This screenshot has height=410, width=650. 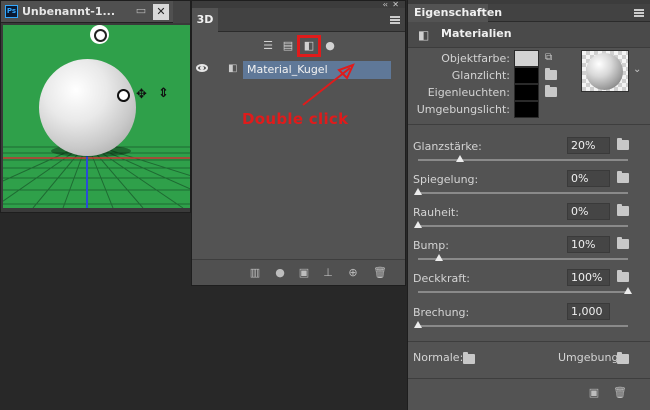 What do you see at coordinates (441, 312) in the screenshot?
I see `slider-label: Brechung:` at bounding box center [441, 312].